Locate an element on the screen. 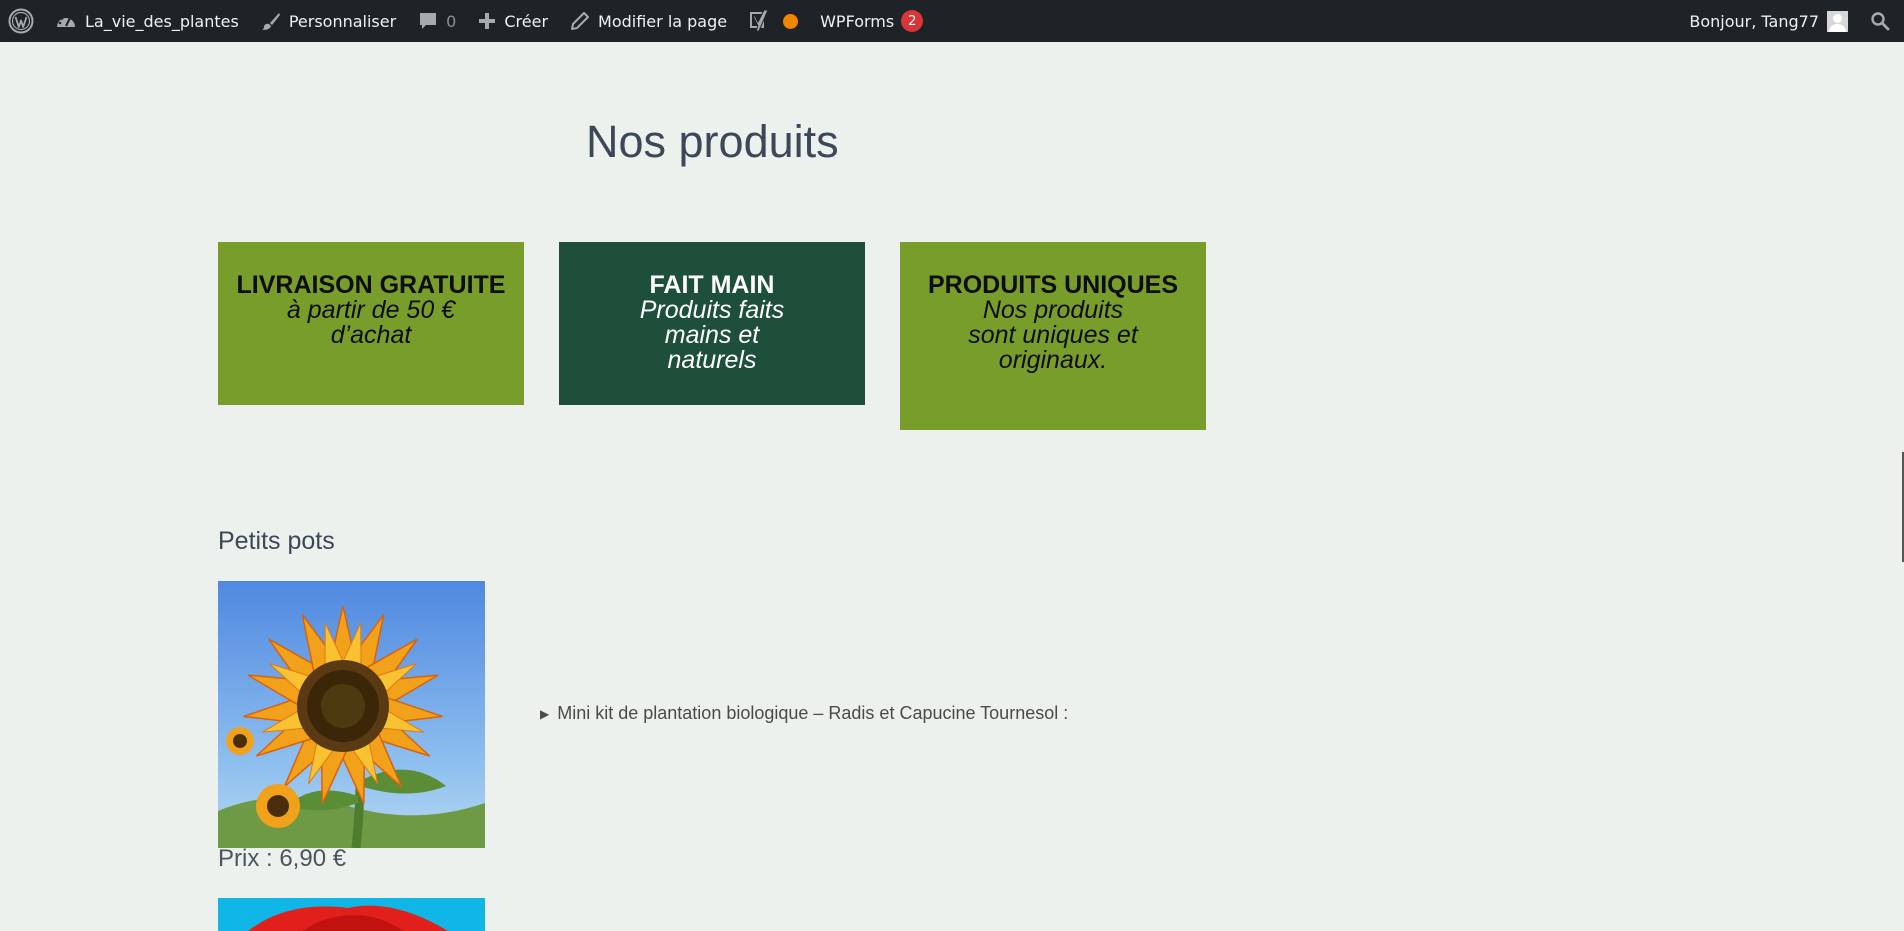 This screenshot has width=1904, height=931. admin-bar-right: Bonjour, Tang77 is located at coordinates (1791, 21).